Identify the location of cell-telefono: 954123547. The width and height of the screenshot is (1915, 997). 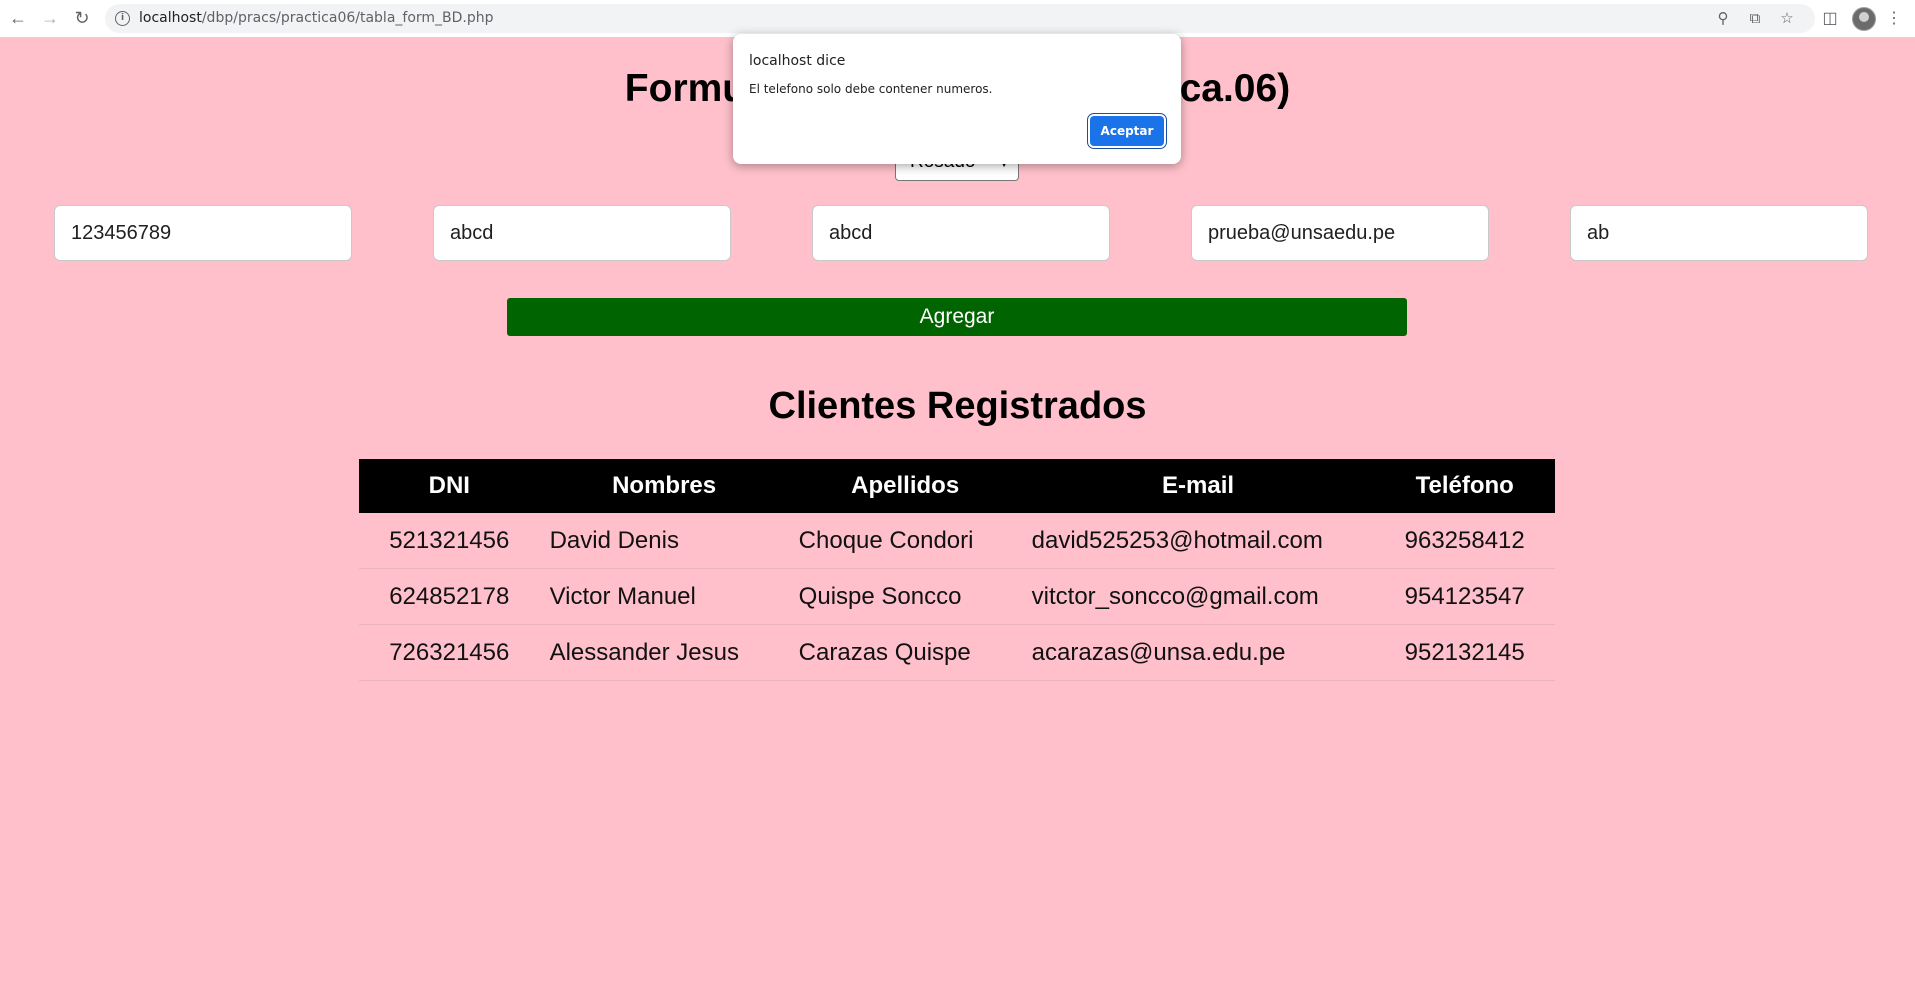
(1464, 596).